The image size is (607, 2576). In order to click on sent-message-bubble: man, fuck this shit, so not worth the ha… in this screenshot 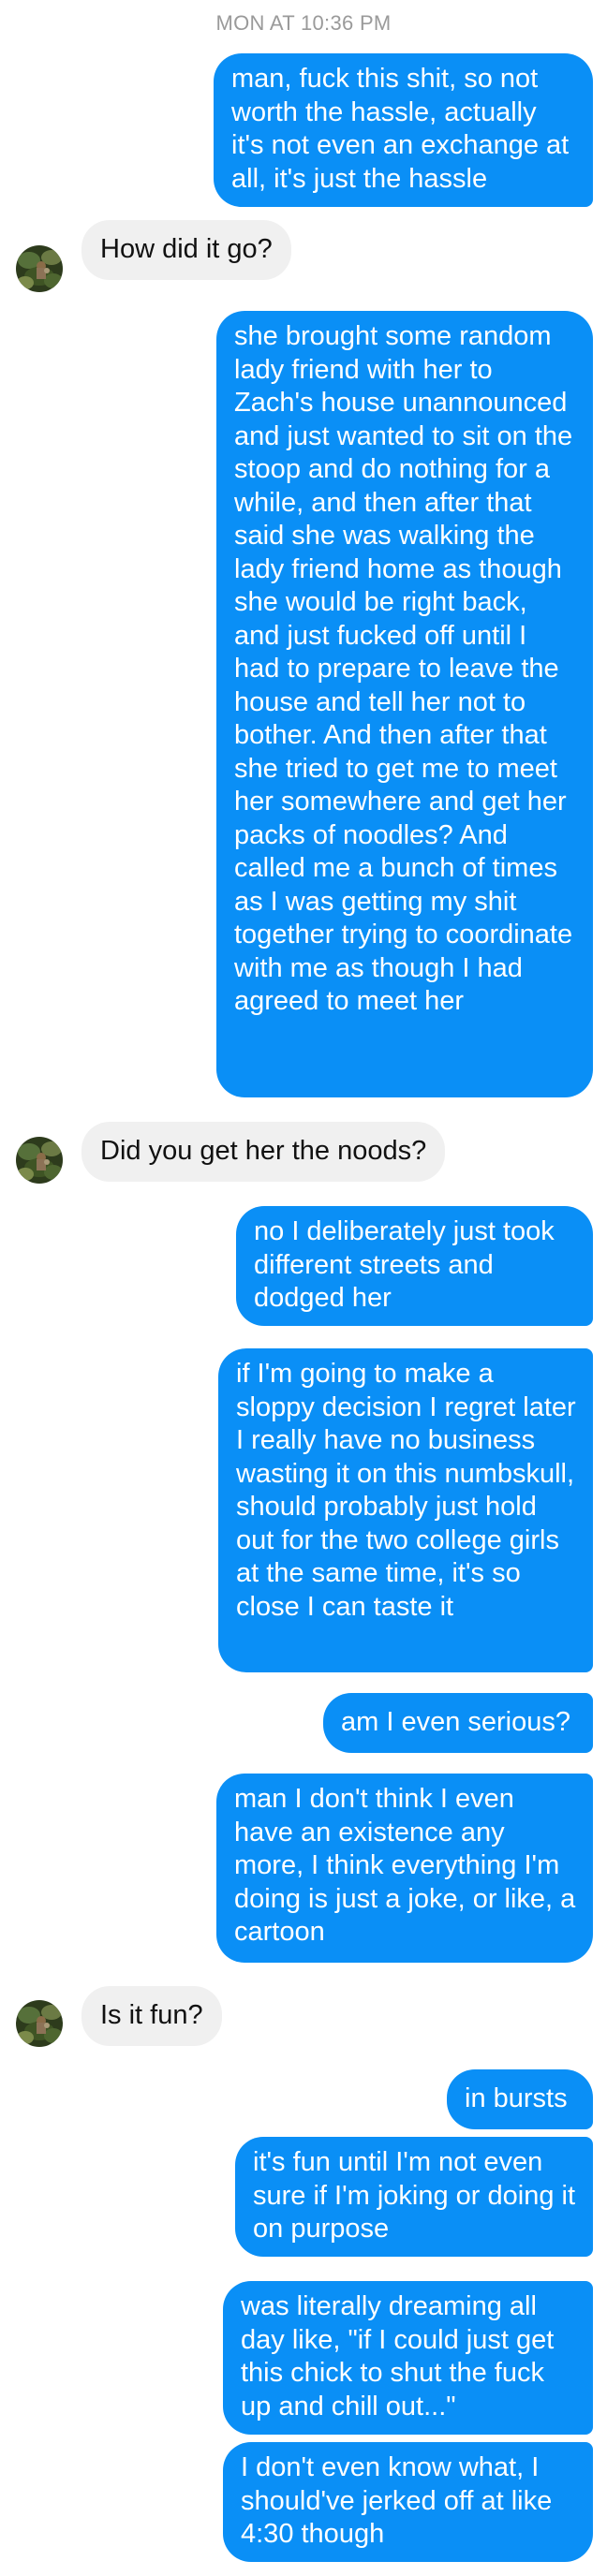, I will do `click(403, 130)`.